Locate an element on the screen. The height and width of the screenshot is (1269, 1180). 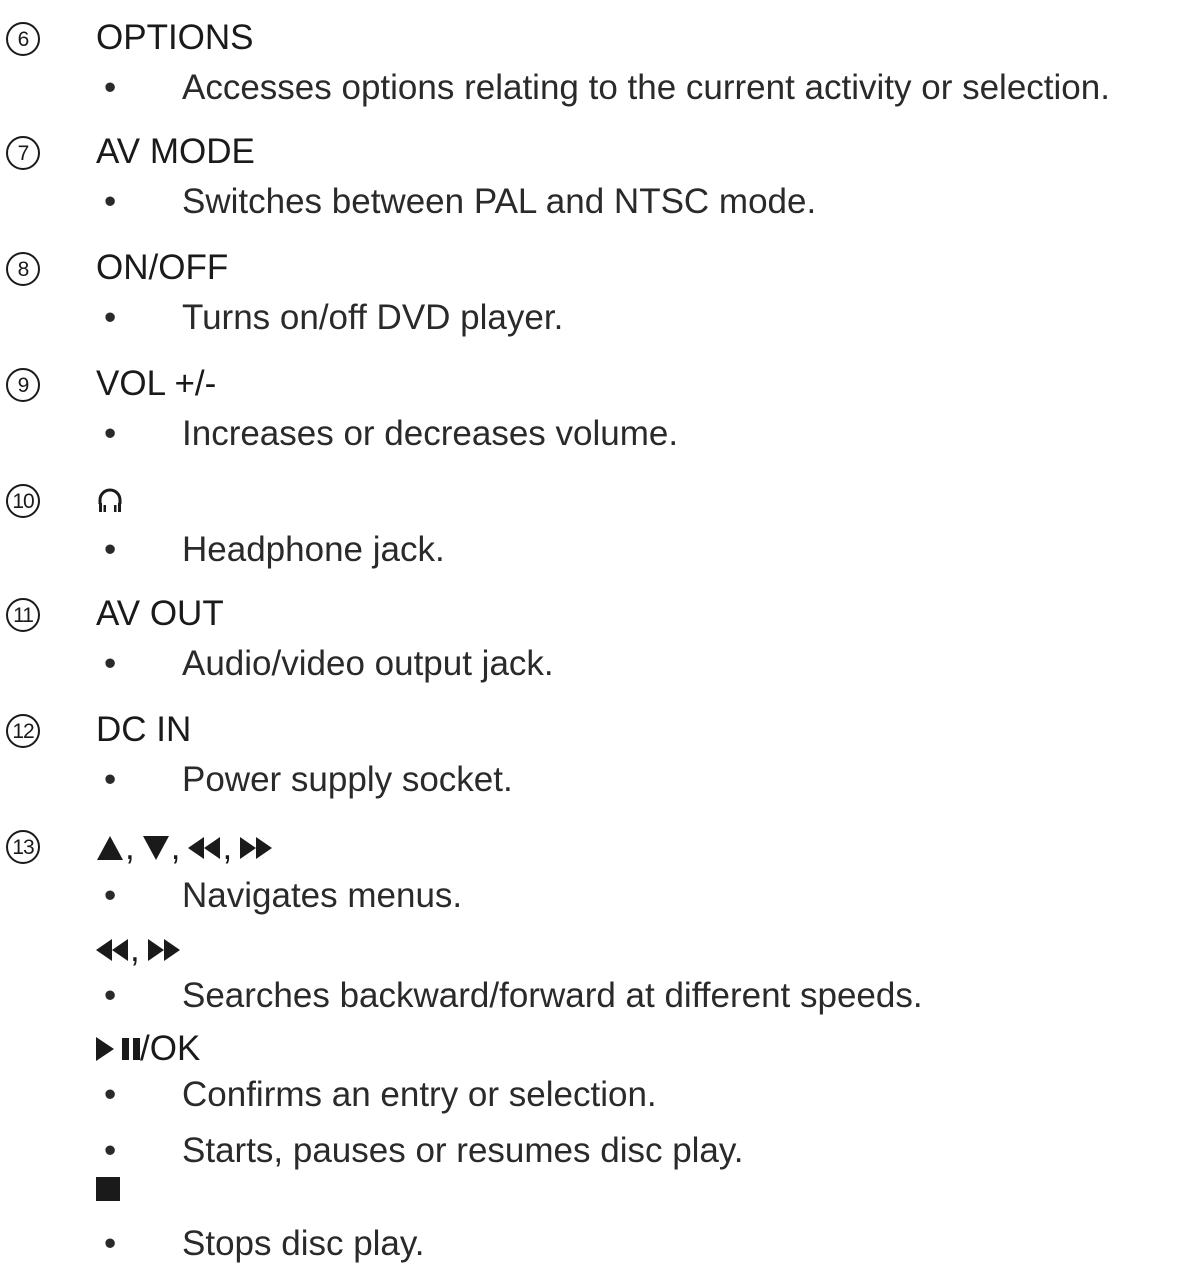
bullet-text: Turns on/off DVD player. is located at coordinates (373, 317).